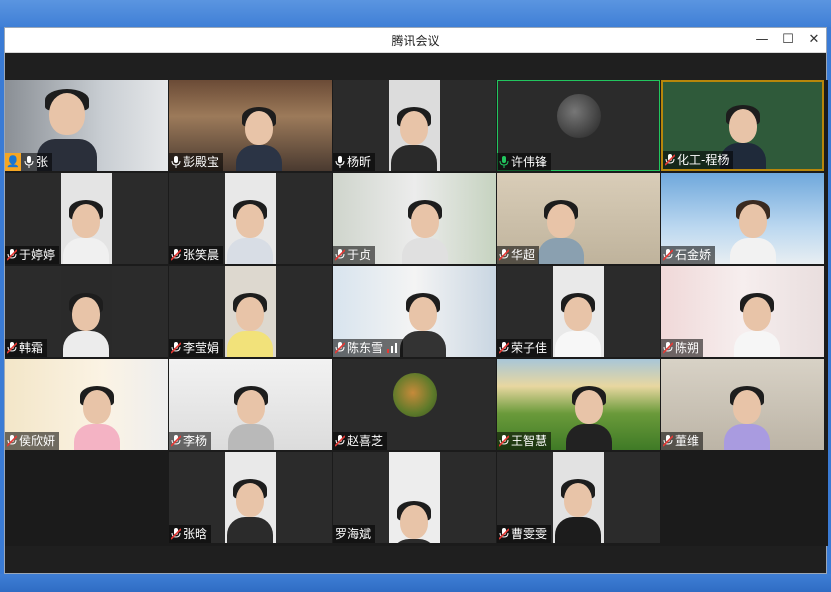 The image size is (831, 592). I want to click on maximize-button: ☐, so click(788, 40).